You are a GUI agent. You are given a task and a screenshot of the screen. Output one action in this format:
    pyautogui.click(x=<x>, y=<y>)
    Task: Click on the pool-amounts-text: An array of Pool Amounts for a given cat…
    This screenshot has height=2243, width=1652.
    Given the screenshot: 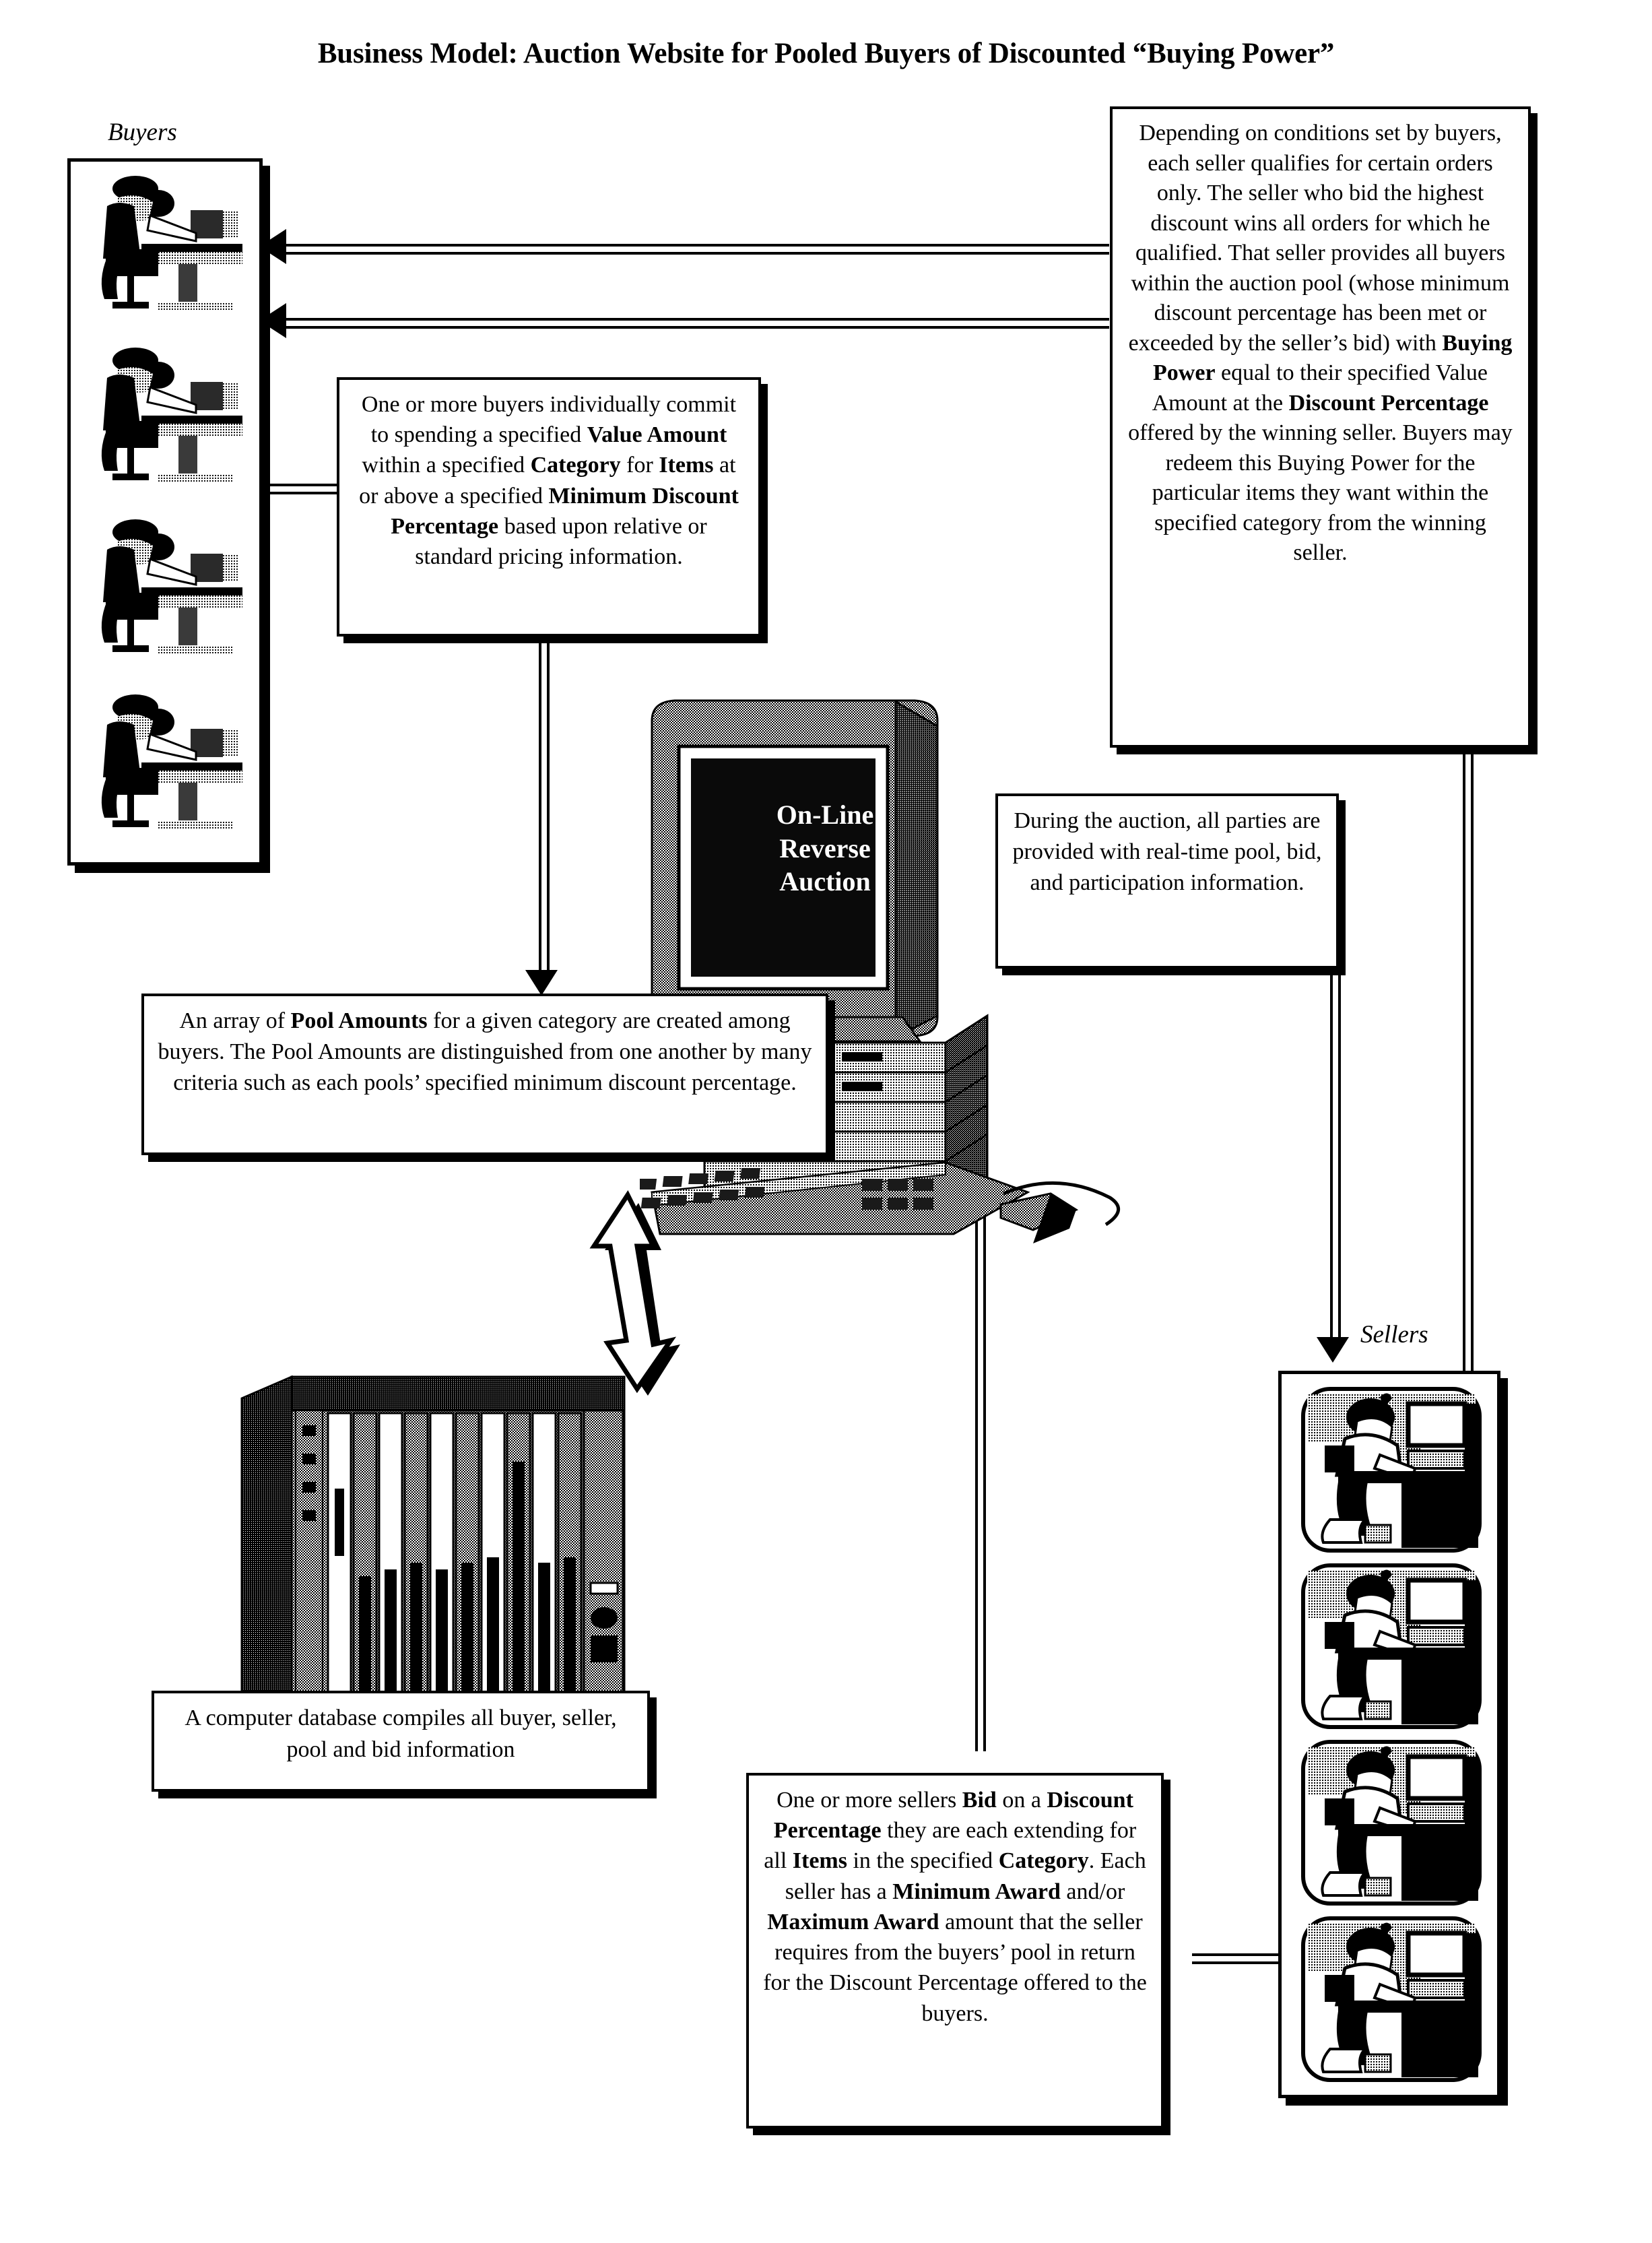 What is the action you would take?
    pyautogui.click(x=485, y=1051)
    